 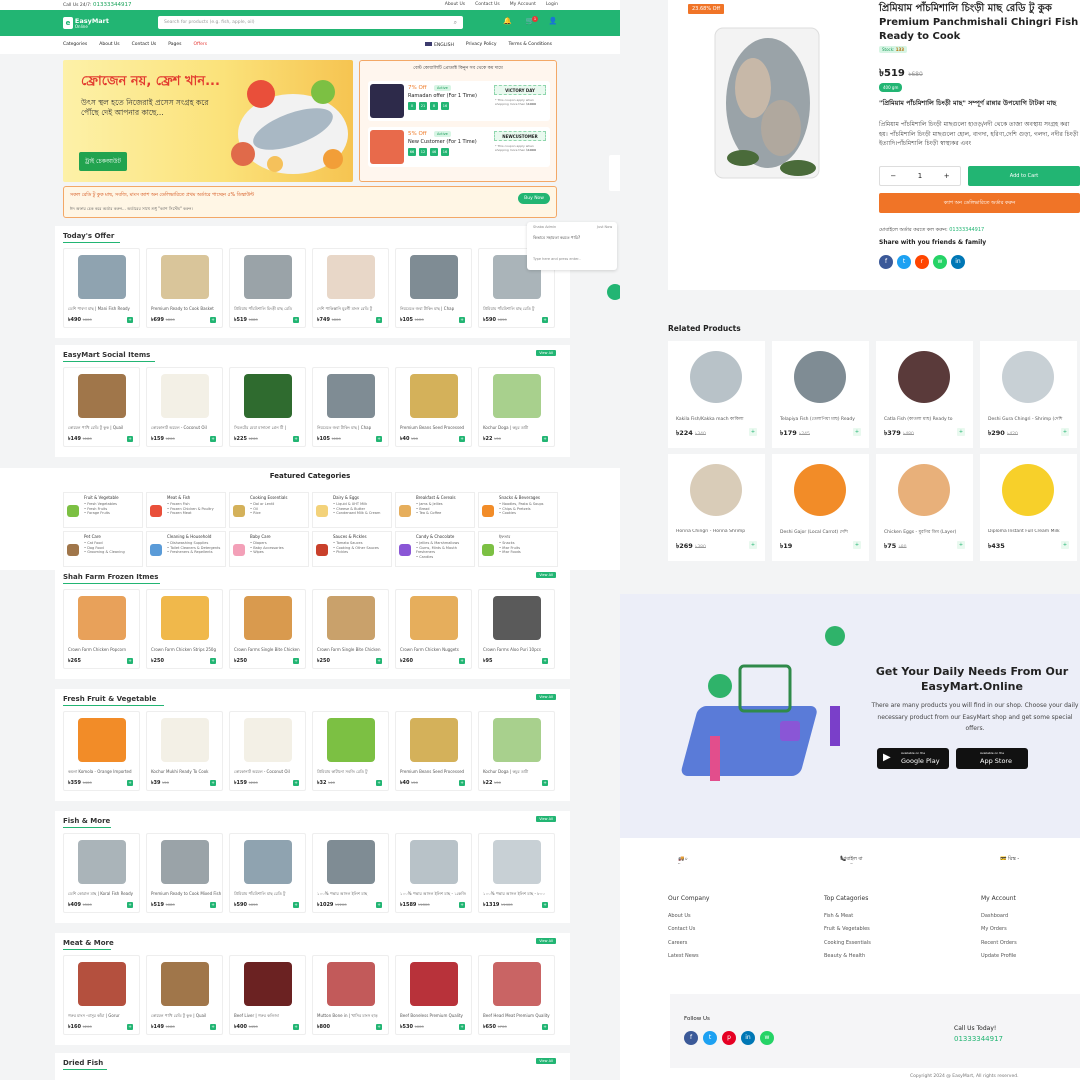 I want to click on product-name: Telapiya Fish (তেলাপিয়া মাছ) Ready, so click(x=822, y=419).